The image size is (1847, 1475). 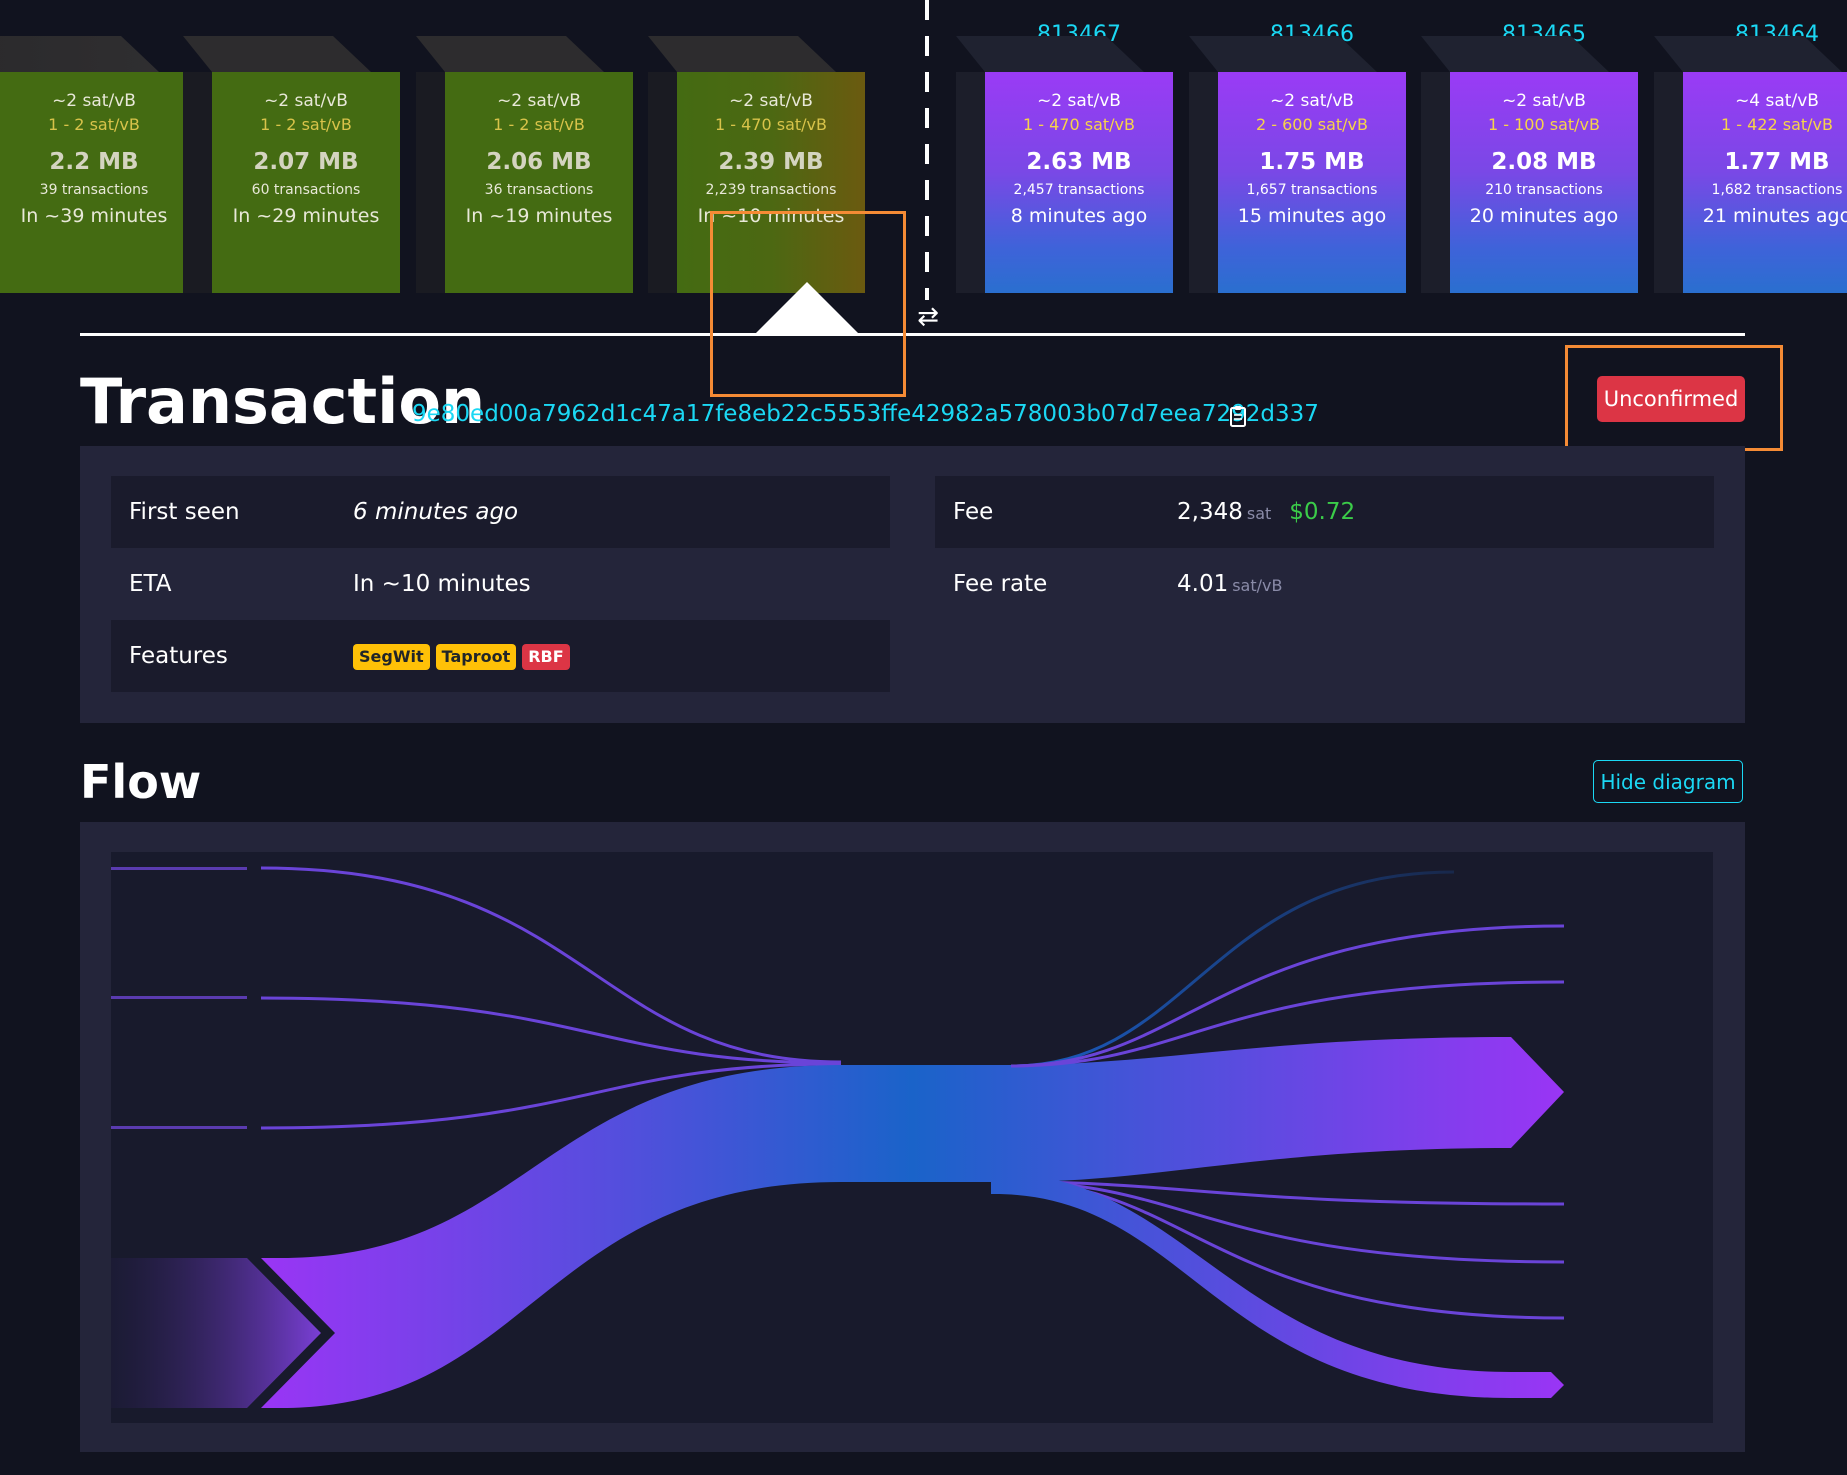 I want to click on fee-rate-row: Fee rate 4.01 sat/vB, so click(x=1324, y=584).